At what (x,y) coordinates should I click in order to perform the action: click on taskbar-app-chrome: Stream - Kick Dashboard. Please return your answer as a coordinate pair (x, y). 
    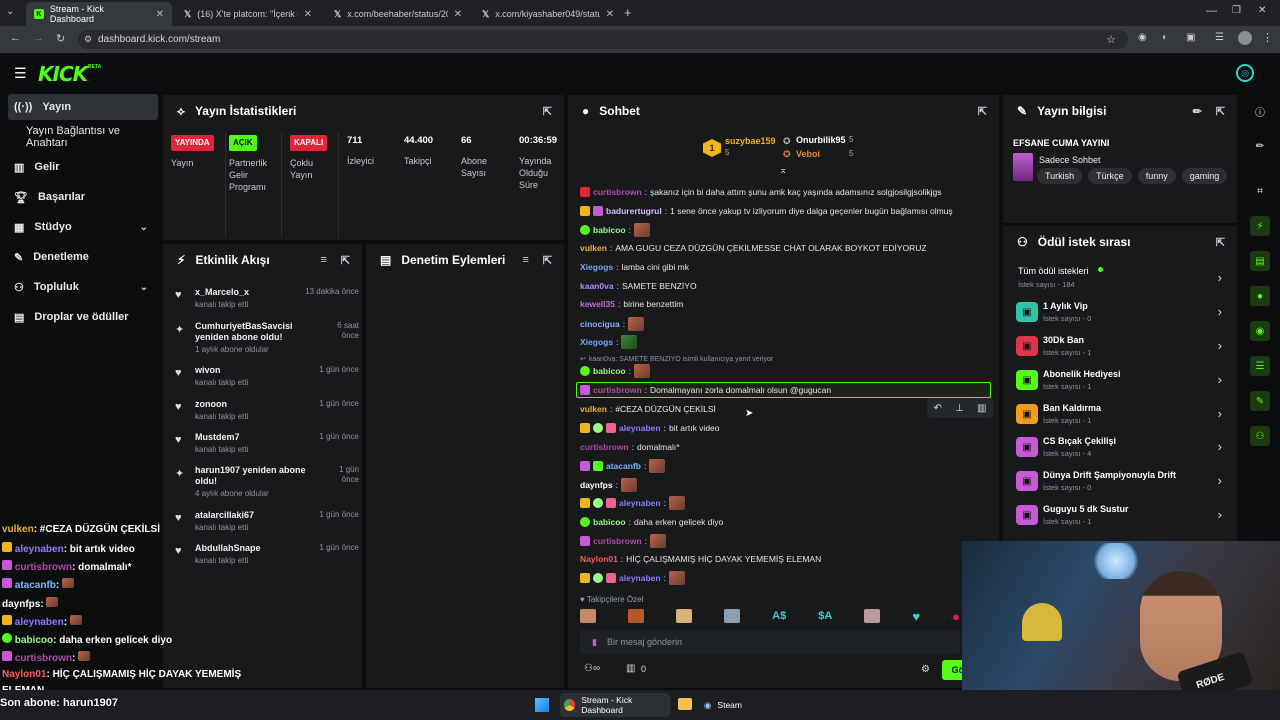
    Looking at the image, I should click on (615, 705).